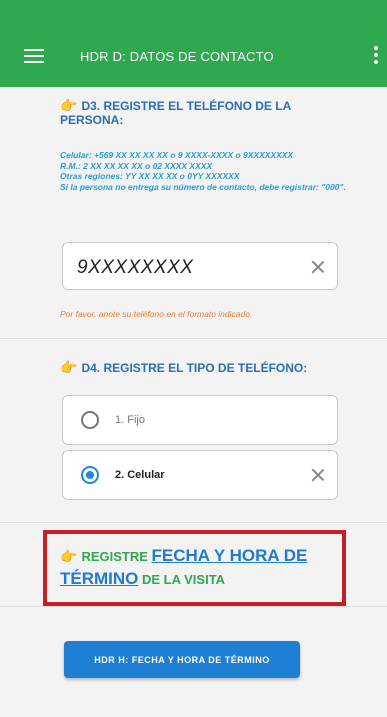 The height and width of the screenshot is (717, 387). Describe the element at coordinates (130, 420) in the screenshot. I see `option-label: 1. Fijo` at that location.